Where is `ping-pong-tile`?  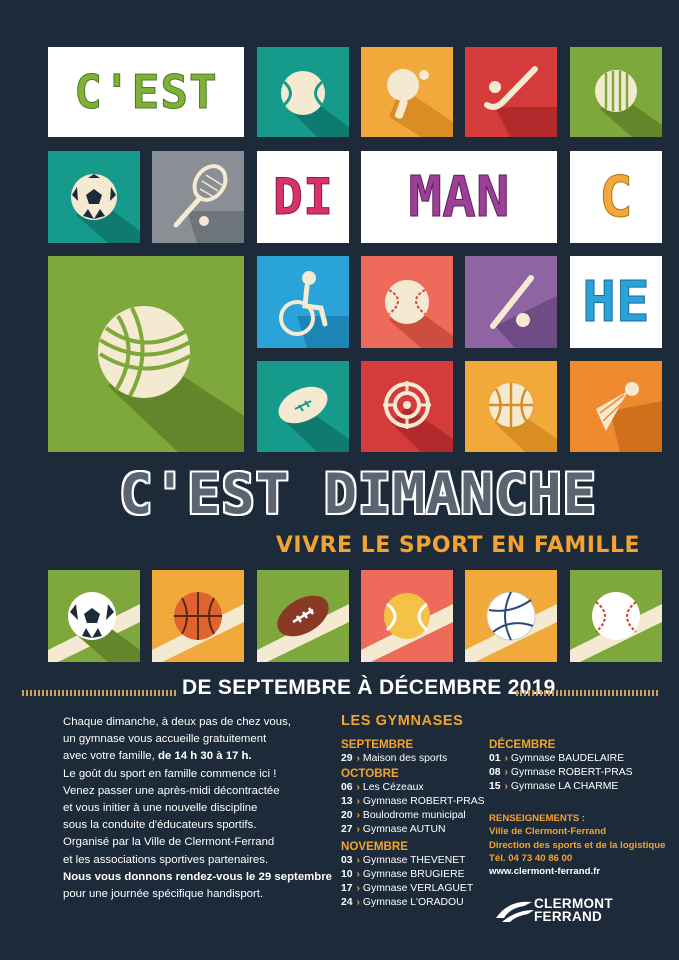 ping-pong-tile is located at coordinates (407, 92).